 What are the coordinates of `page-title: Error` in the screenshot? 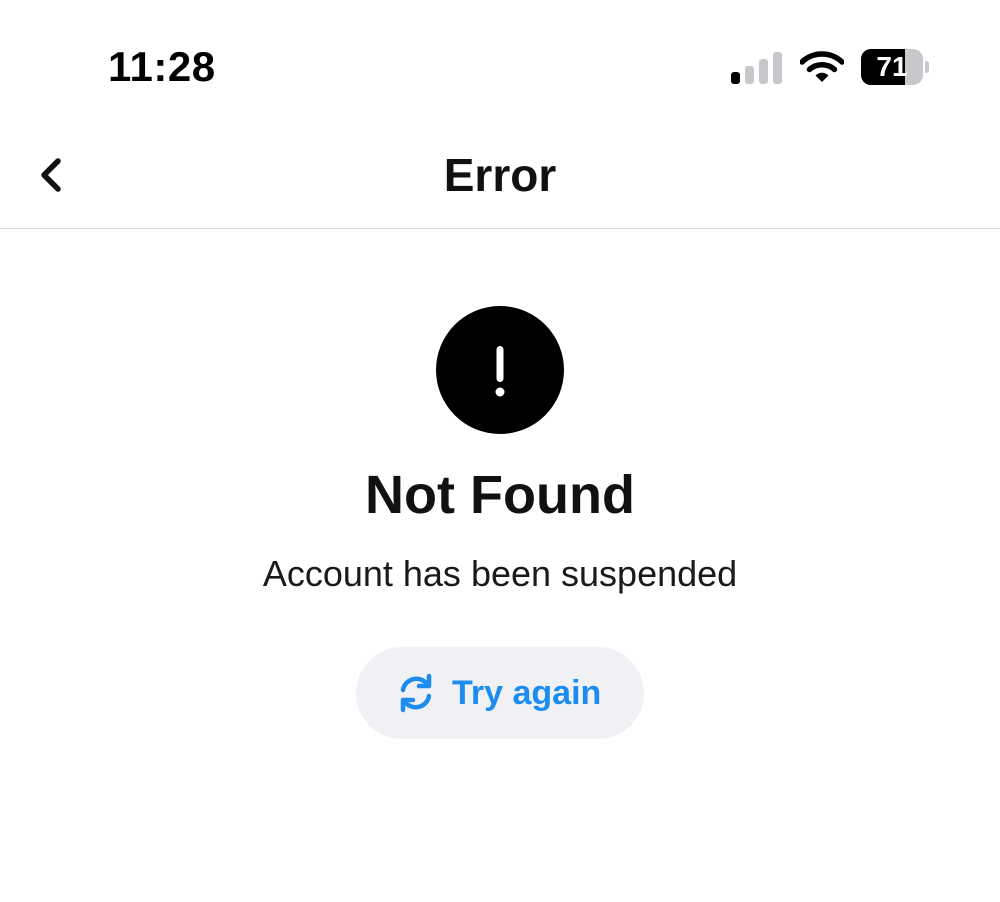 It's located at (500, 175).